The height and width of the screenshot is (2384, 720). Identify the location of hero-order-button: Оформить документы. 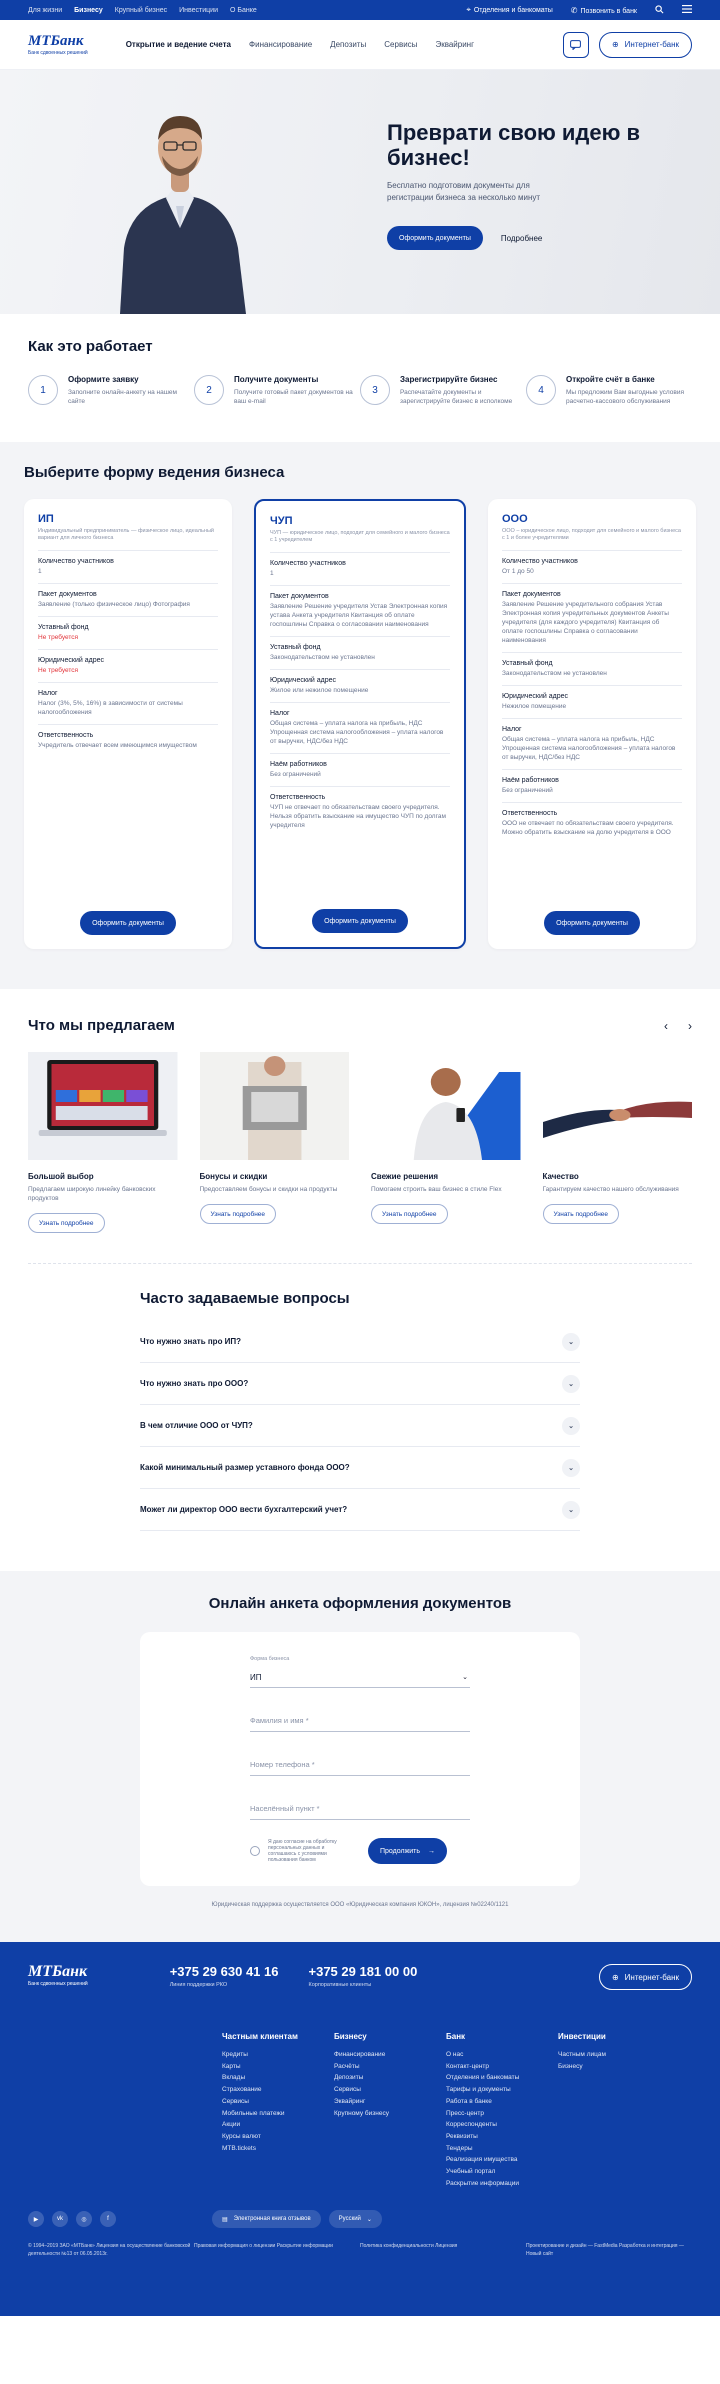
(435, 238).